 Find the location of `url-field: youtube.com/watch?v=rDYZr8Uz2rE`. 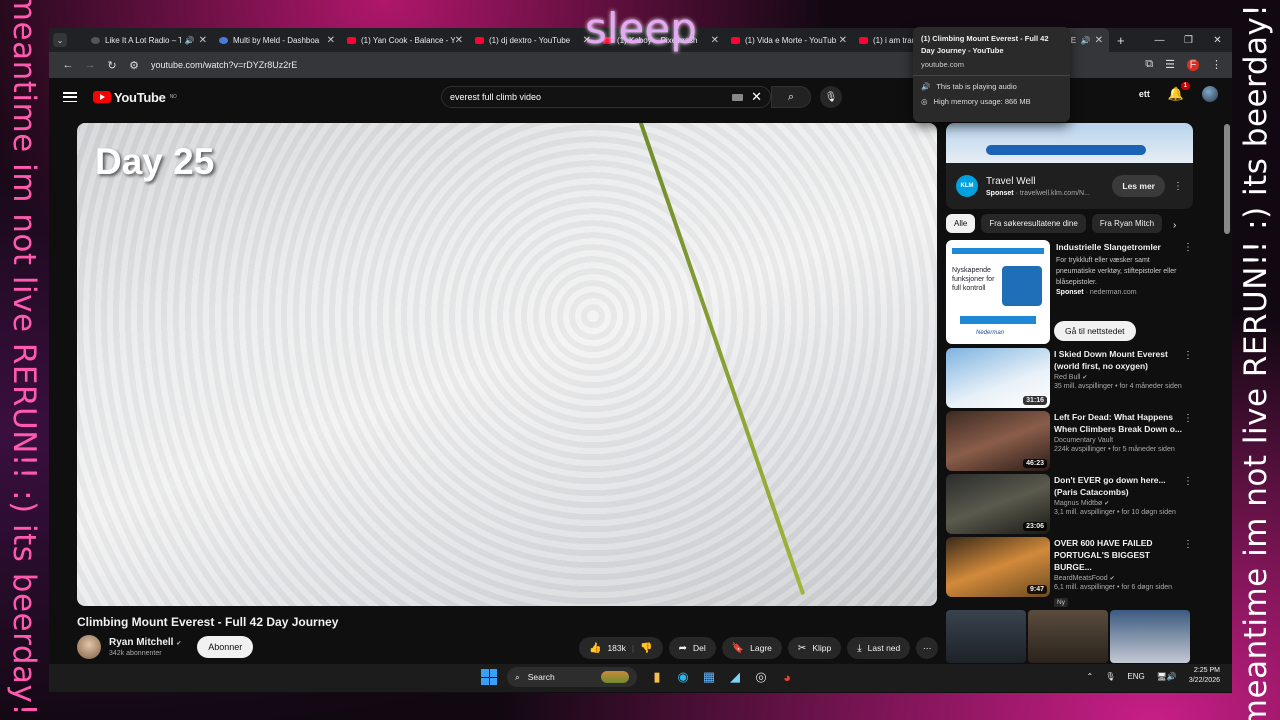

url-field: youtube.com/watch?v=rDYZr8Uz2rE is located at coordinates (224, 65).